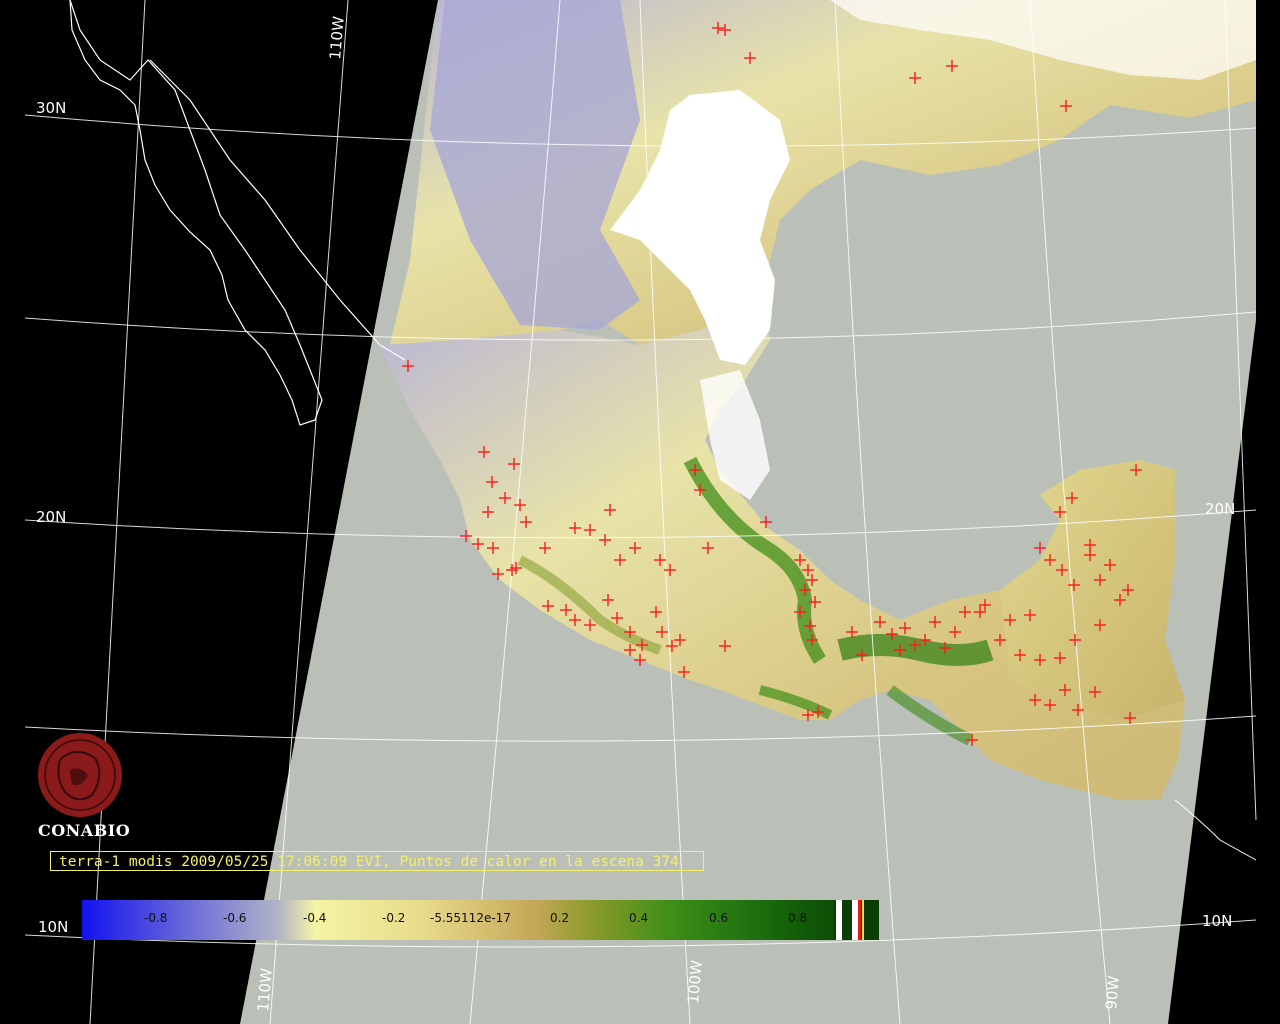 The image size is (1280, 1024). What do you see at coordinates (695, 981) in the screenshot?
I see `lon-label-100w-bottom: 100W` at bounding box center [695, 981].